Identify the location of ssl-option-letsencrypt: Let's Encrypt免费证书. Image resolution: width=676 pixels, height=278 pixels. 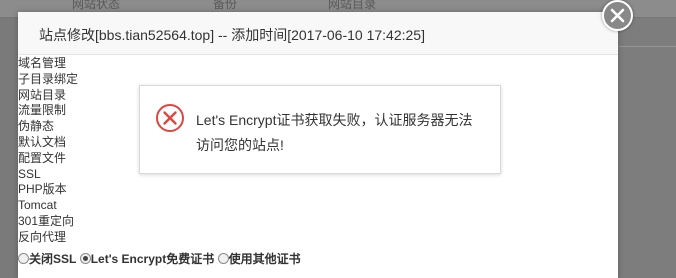
(147, 258).